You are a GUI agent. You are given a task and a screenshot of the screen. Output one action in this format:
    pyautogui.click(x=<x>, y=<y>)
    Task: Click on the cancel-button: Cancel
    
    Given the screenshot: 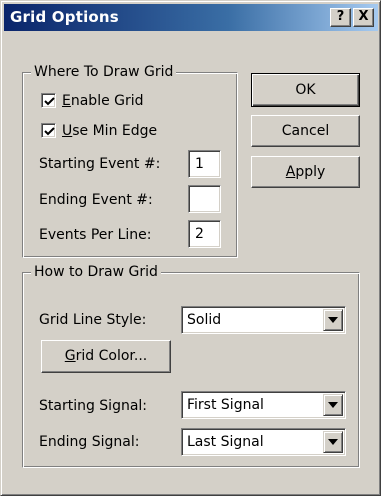 What is the action you would take?
    pyautogui.click(x=305, y=131)
    